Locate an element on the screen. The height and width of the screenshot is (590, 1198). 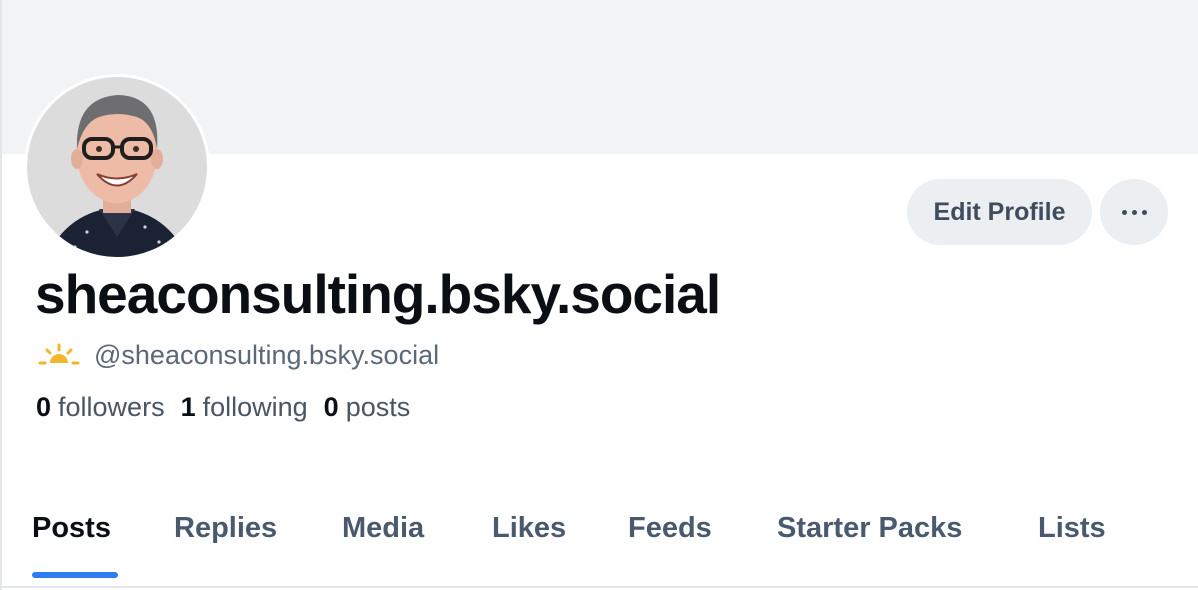
handle-row: @sheaconsulting.bsky.social is located at coordinates (238, 355).